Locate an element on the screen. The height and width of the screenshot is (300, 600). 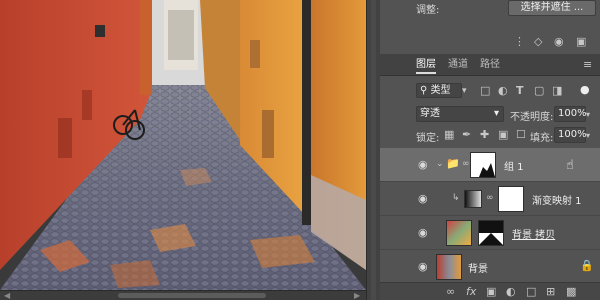
canvas-horizontal-scrollbar: ◀ ▶ is located at coordinates (183, 295).